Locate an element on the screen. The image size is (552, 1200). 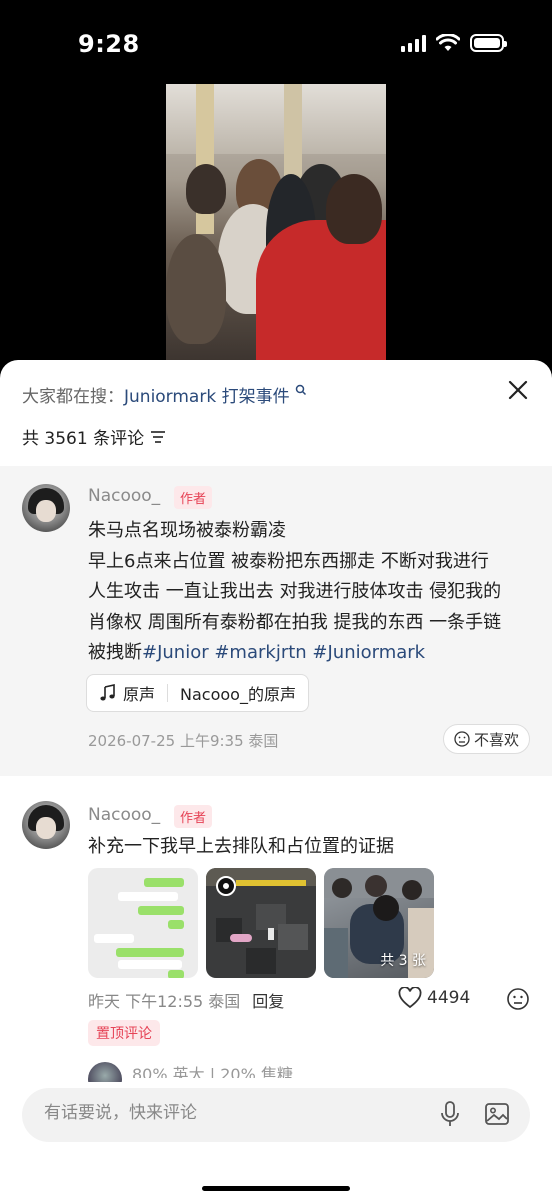
close-icon is located at coordinates (518, 390).